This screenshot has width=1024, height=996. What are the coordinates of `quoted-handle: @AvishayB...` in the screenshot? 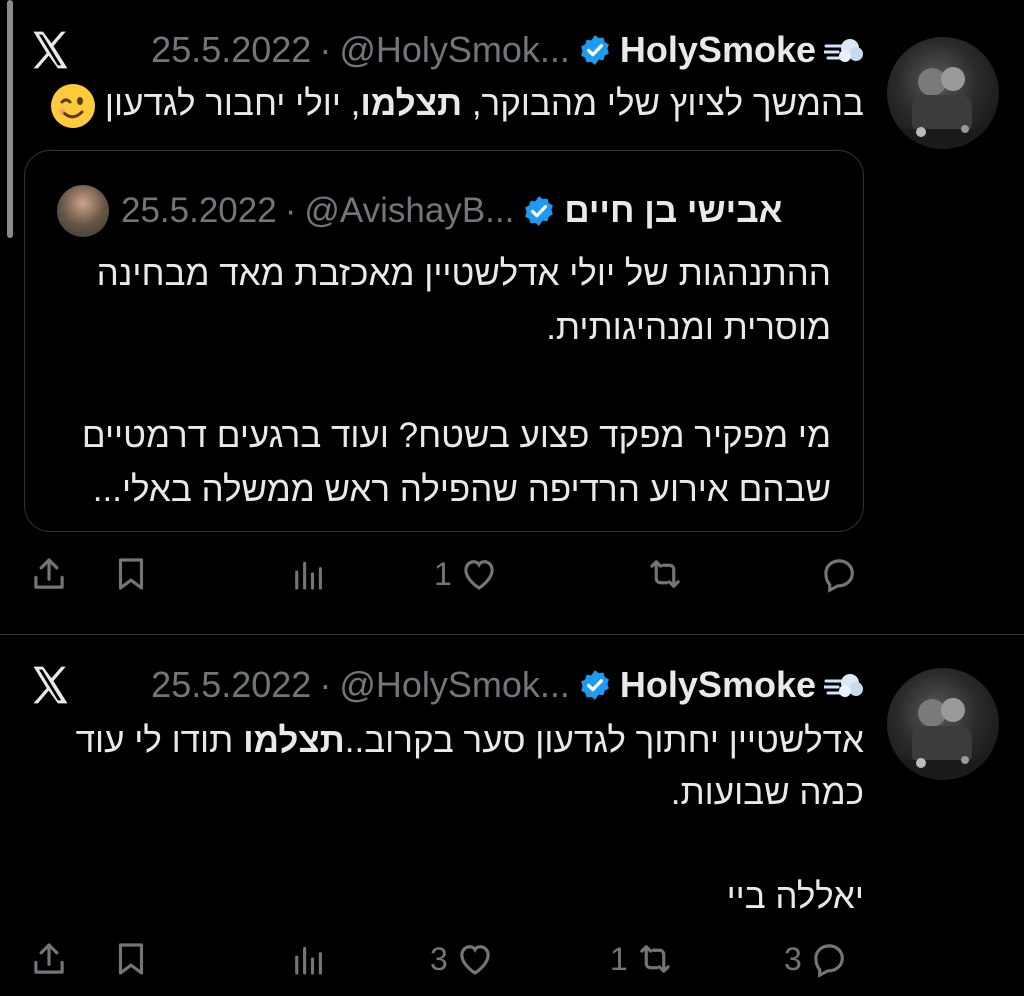 It's located at (409, 211).